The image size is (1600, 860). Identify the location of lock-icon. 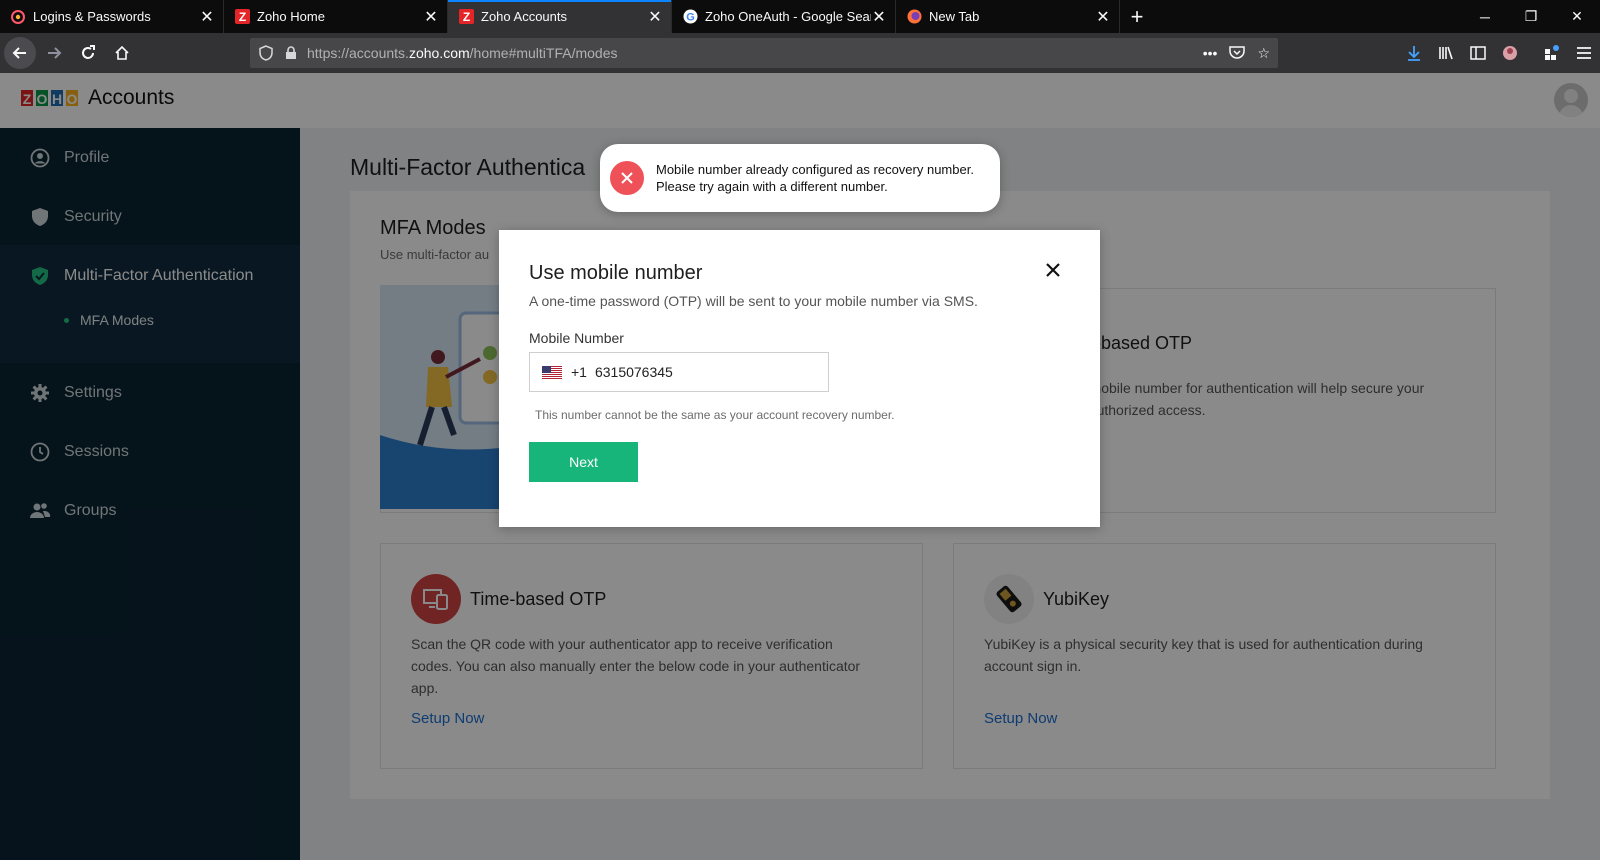
(291, 53).